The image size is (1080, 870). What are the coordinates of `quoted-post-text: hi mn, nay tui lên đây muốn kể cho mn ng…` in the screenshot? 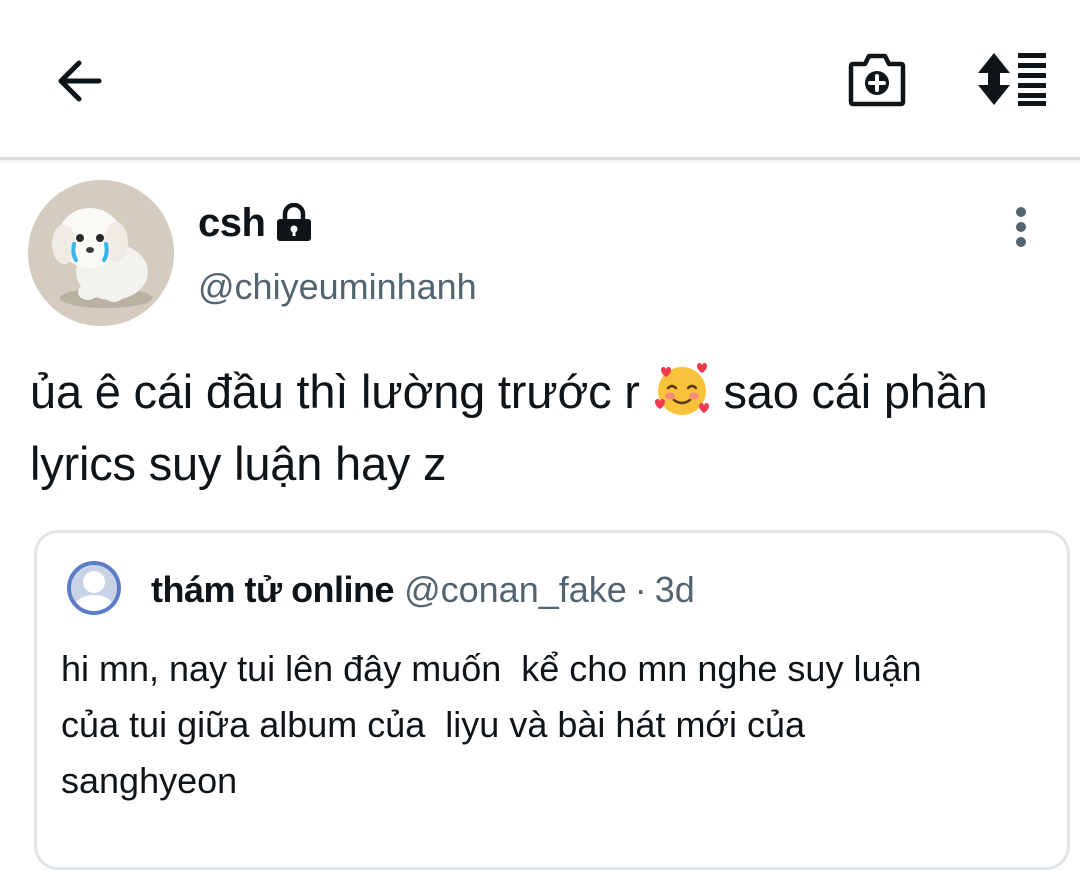 It's located at (491, 724).